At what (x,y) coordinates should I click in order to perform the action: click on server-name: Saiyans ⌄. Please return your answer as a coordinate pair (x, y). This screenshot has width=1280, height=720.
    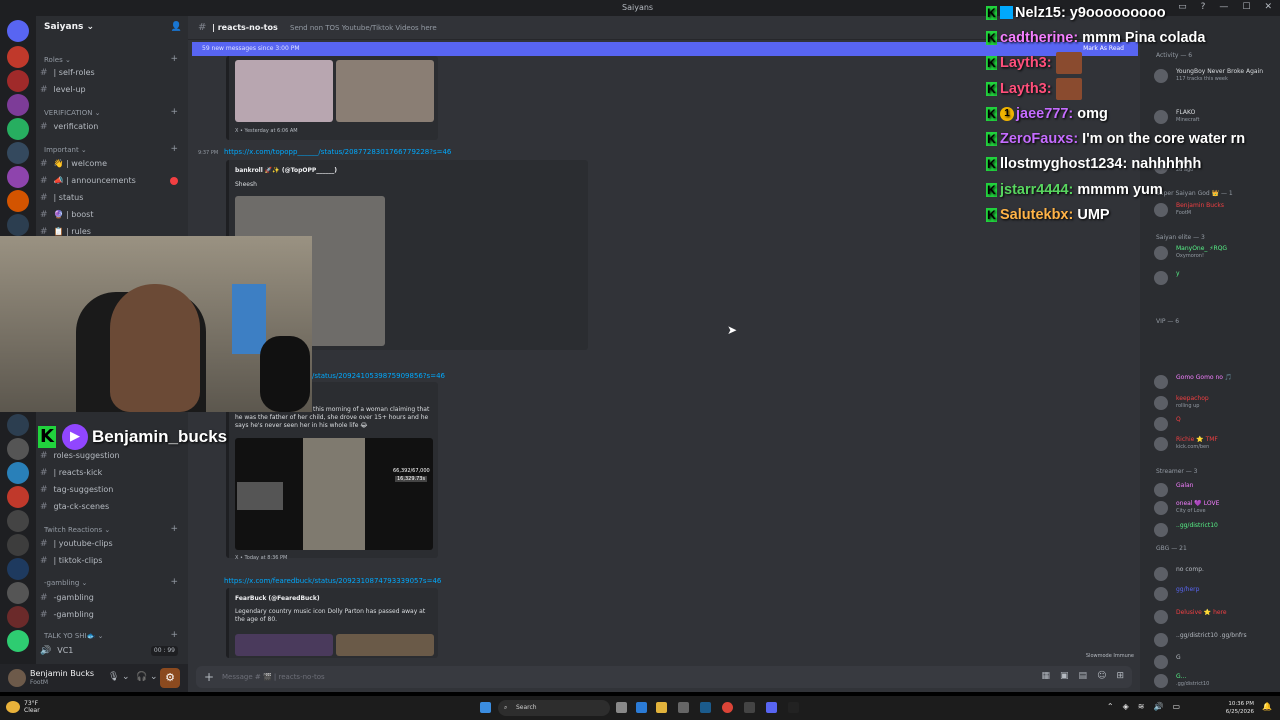
    Looking at the image, I should click on (69, 27).